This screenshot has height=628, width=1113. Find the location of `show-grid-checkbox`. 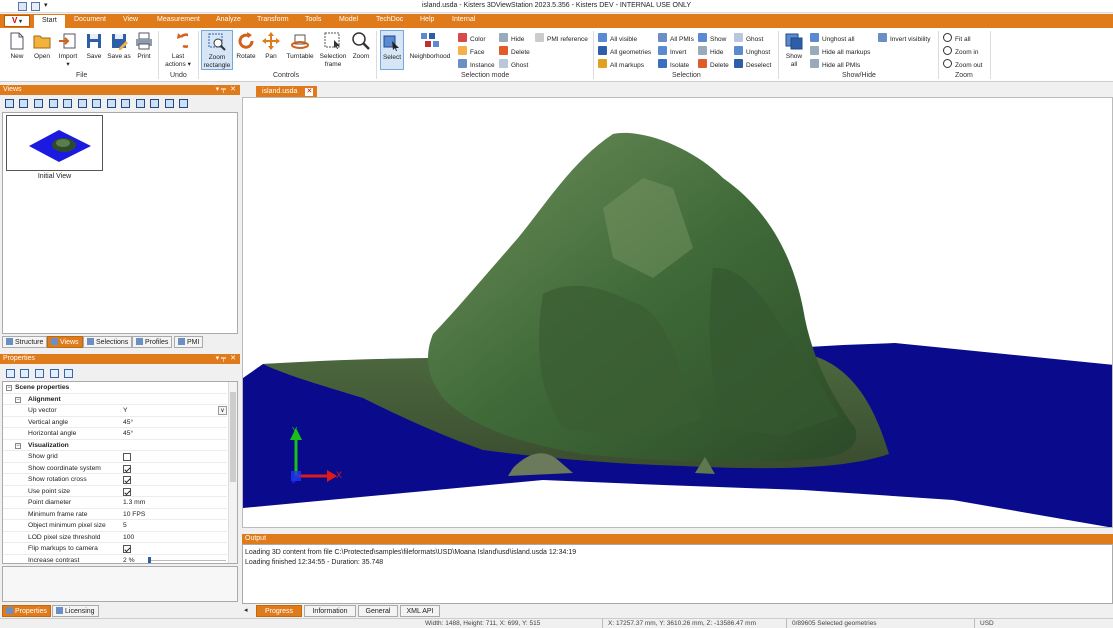

show-grid-checkbox is located at coordinates (127, 457).